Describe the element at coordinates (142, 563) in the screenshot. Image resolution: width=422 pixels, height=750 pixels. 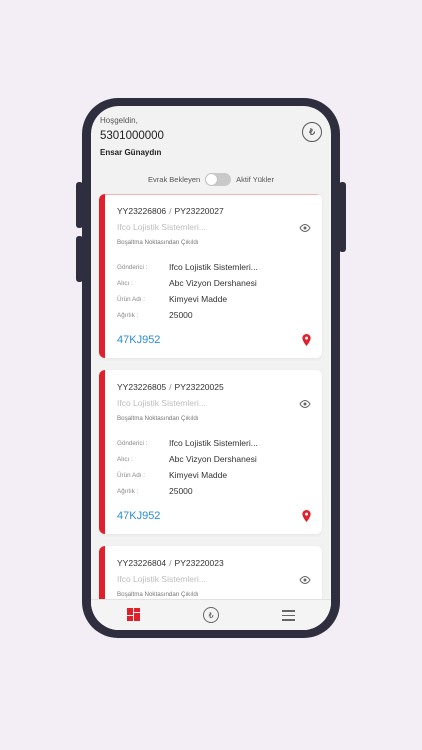
I see `shipment-id: YY23226804` at that location.